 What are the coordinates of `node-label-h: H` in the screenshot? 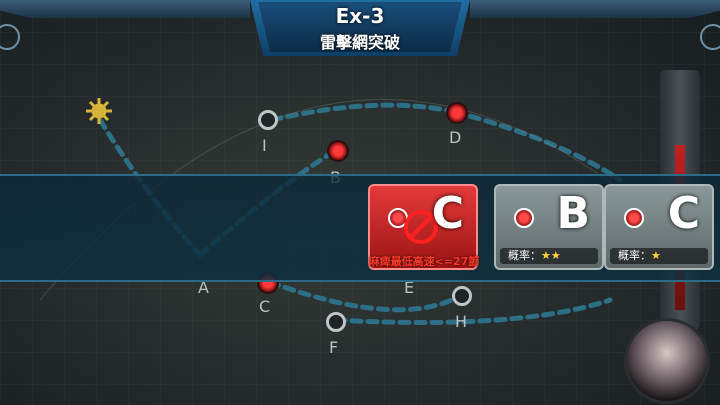 It's located at (461, 321).